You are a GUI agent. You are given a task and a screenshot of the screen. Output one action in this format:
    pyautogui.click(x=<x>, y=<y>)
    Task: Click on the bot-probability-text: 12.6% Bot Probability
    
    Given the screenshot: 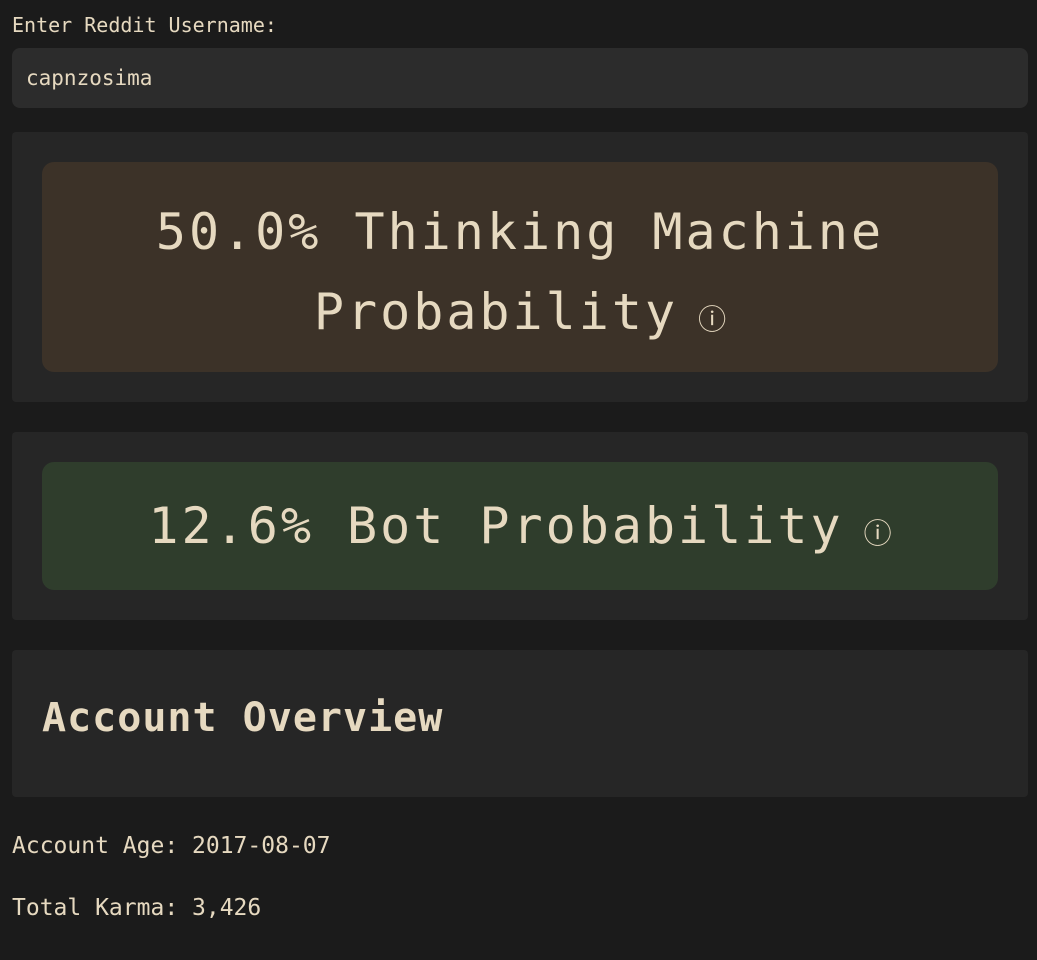 What is the action you would take?
    pyautogui.click(x=496, y=526)
    